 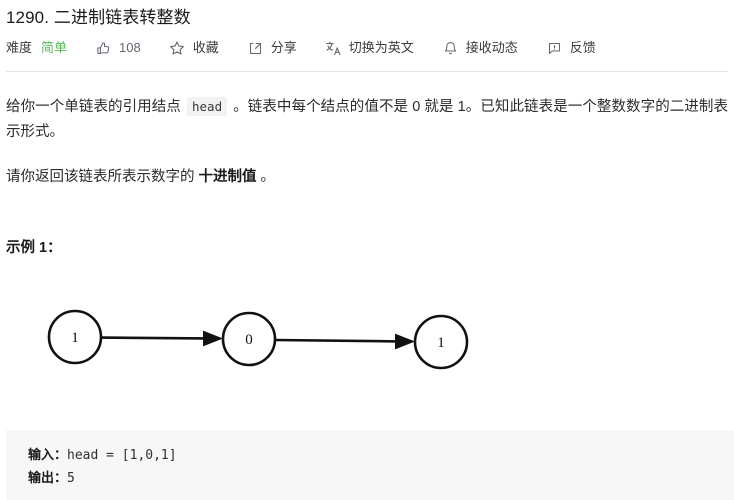 What do you see at coordinates (554, 48) in the screenshot?
I see `feedback-icon` at bounding box center [554, 48].